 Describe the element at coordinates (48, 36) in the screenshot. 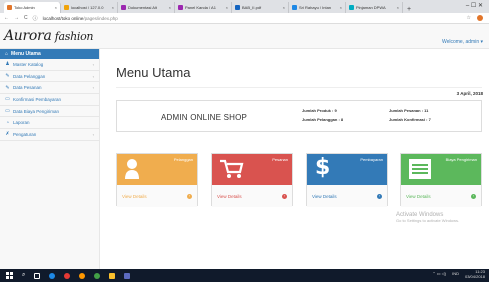

I see `brand-logo: Aurora fashion` at that location.